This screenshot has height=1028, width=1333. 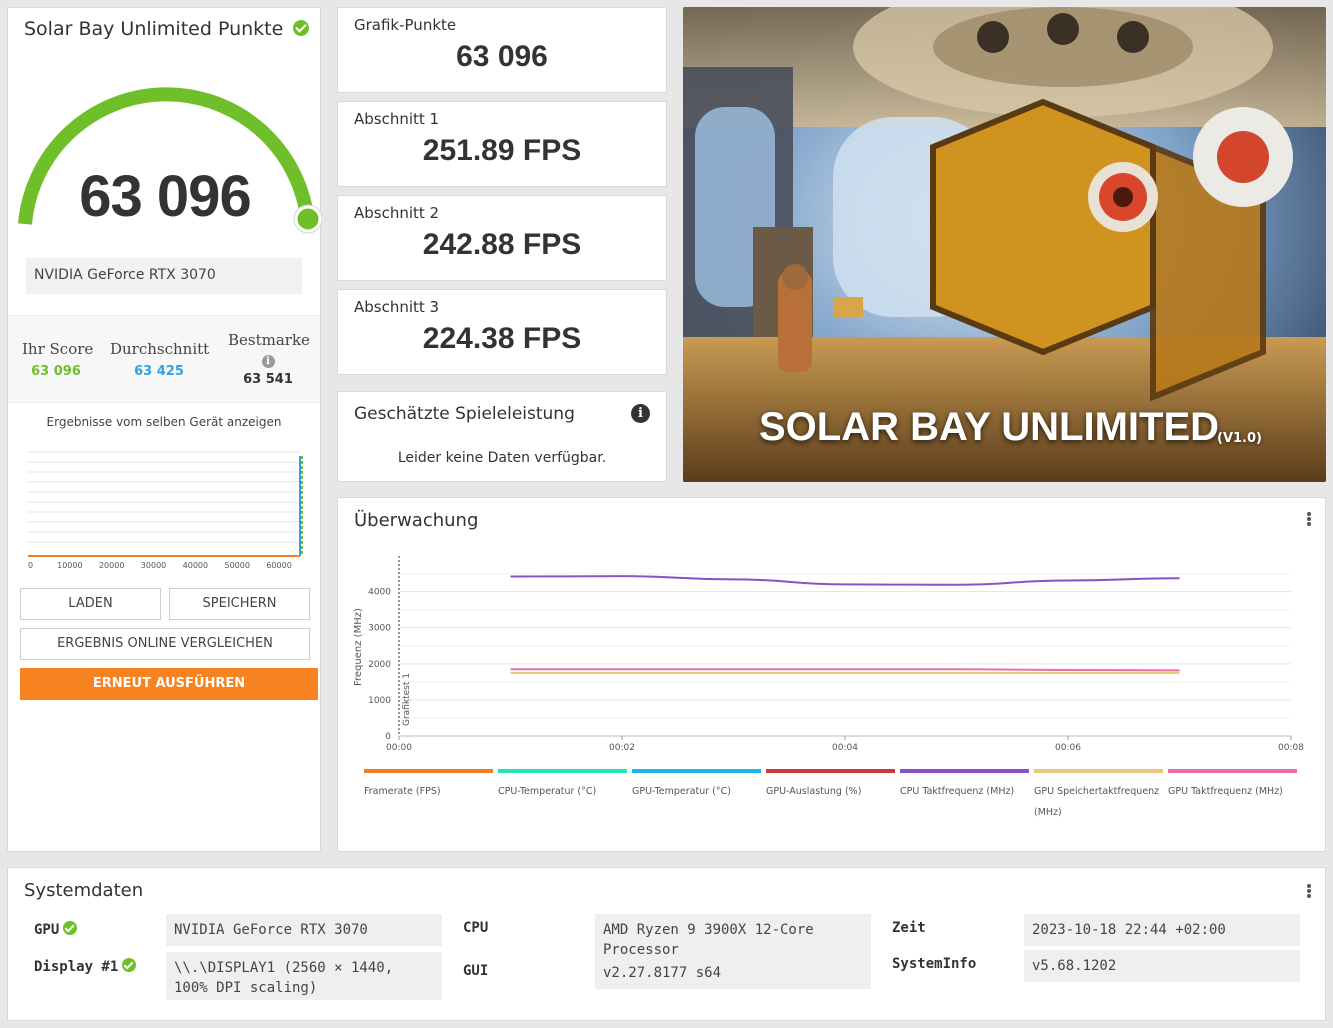 What do you see at coordinates (169, 684) in the screenshot?
I see `rerun-button: ERNEUT AUSFÜHREN` at bounding box center [169, 684].